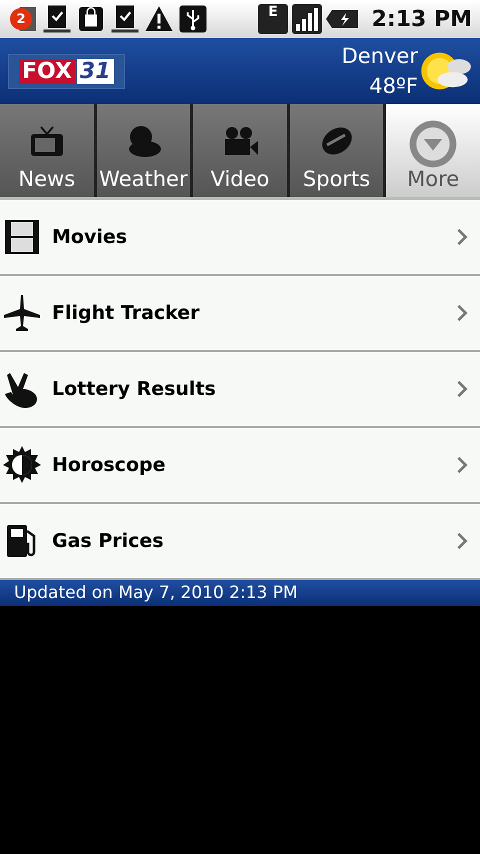 This screenshot has width=480, height=854. I want to click on menu-row: Flight Tracker, so click(240, 314).